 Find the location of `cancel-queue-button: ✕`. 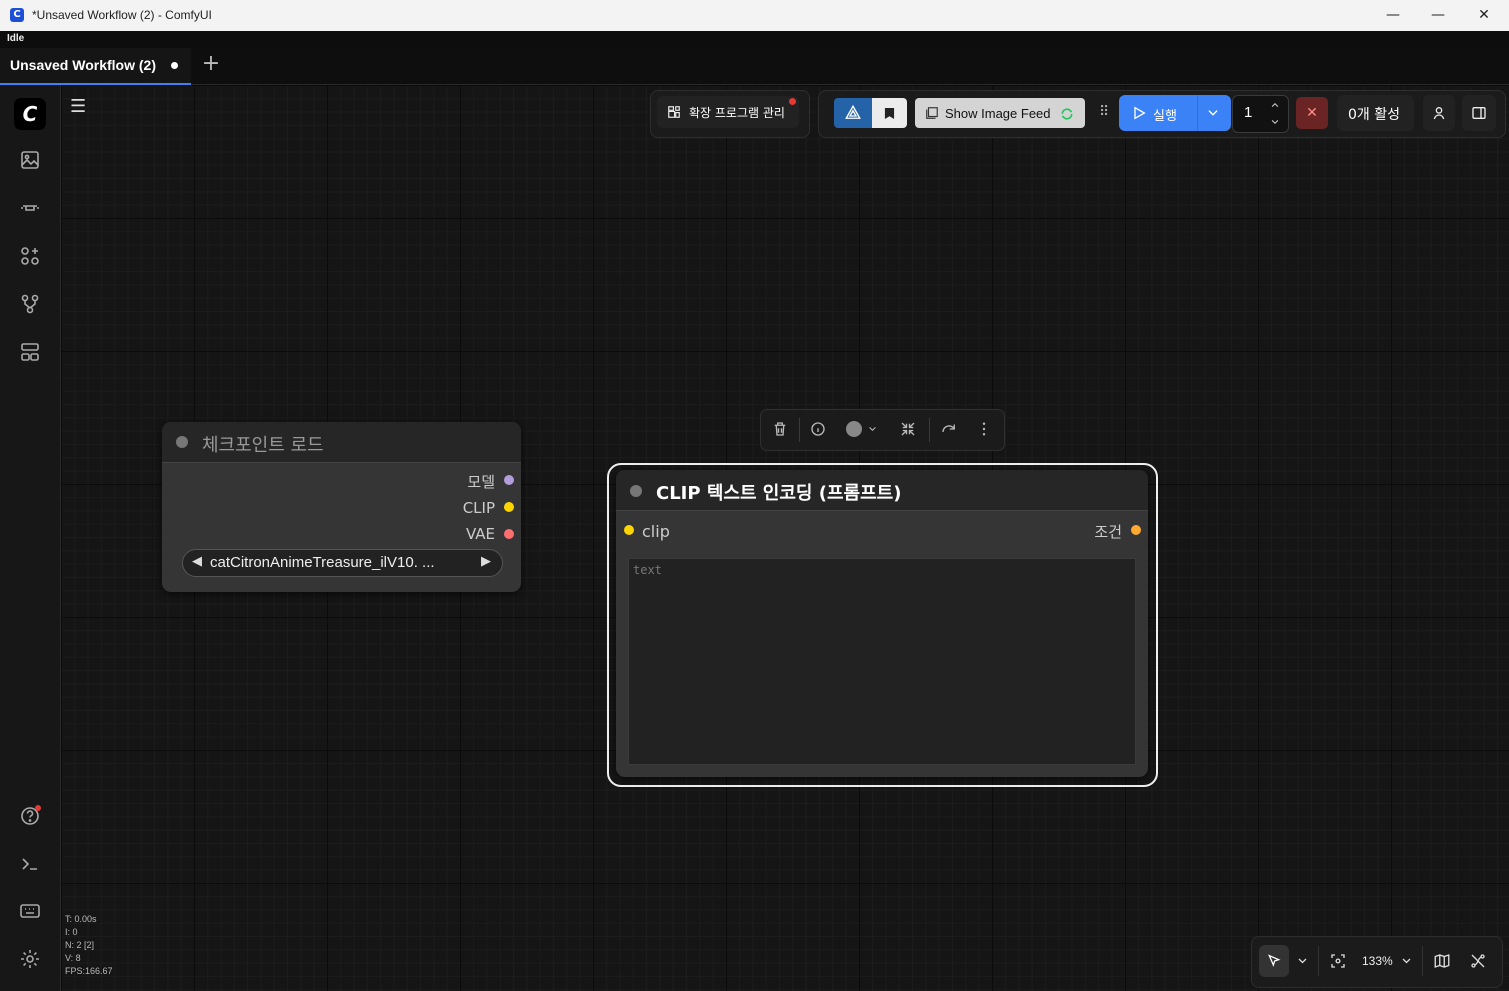

cancel-queue-button: ✕ is located at coordinates (1312, 113).